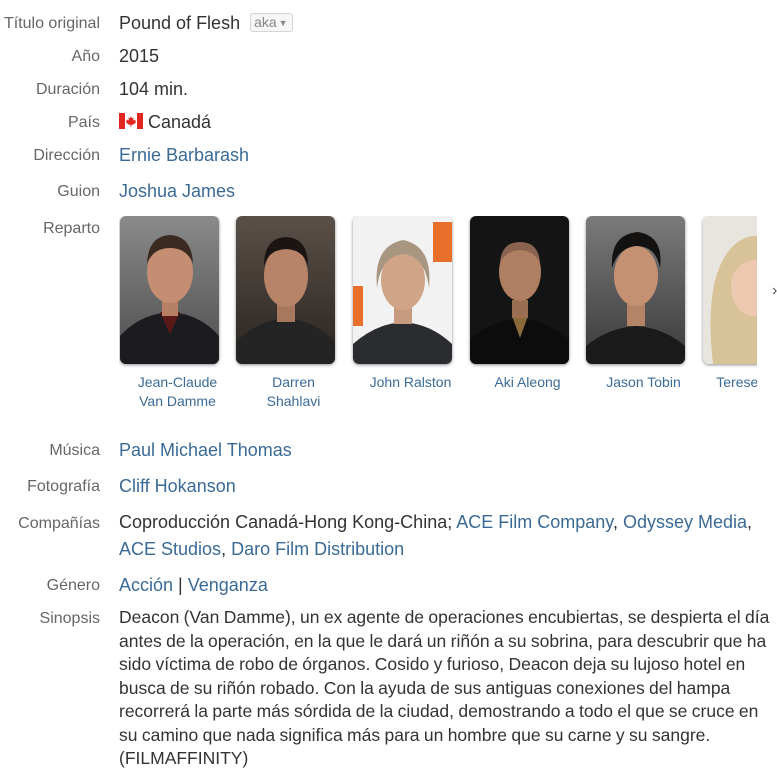  I want to click on cast-name: John Ralston, so click(410, 382).